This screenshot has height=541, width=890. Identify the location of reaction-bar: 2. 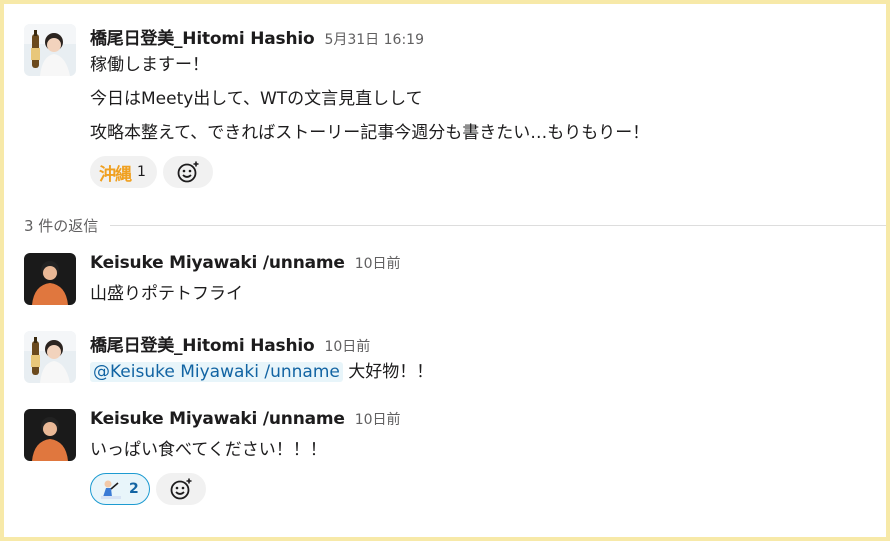
(482, 489).